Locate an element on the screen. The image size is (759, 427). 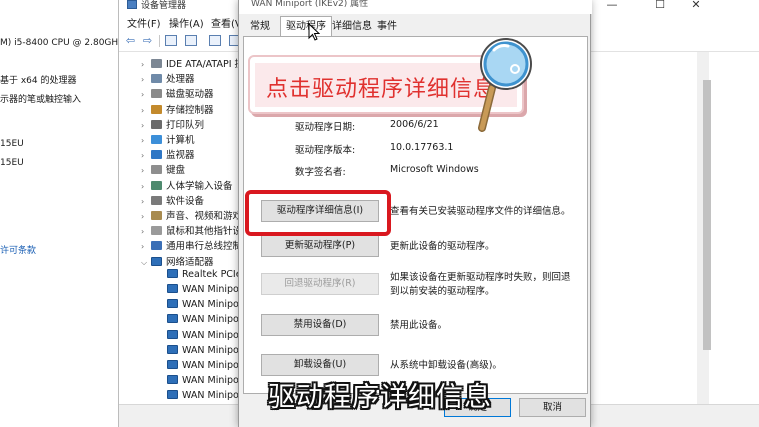
driver-date-value: 2006/6/21 is located at coordinates (414, 124).